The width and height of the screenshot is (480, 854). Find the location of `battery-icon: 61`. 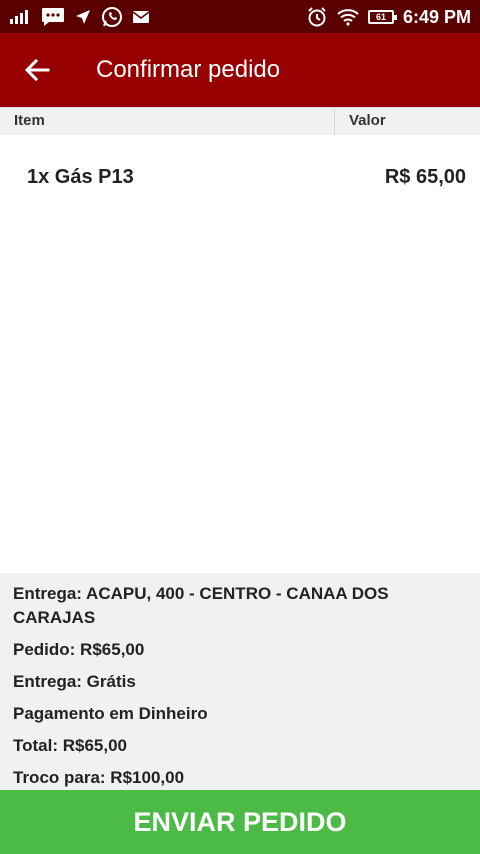

battery-icon: 61 is located at coordinates (382, 17).